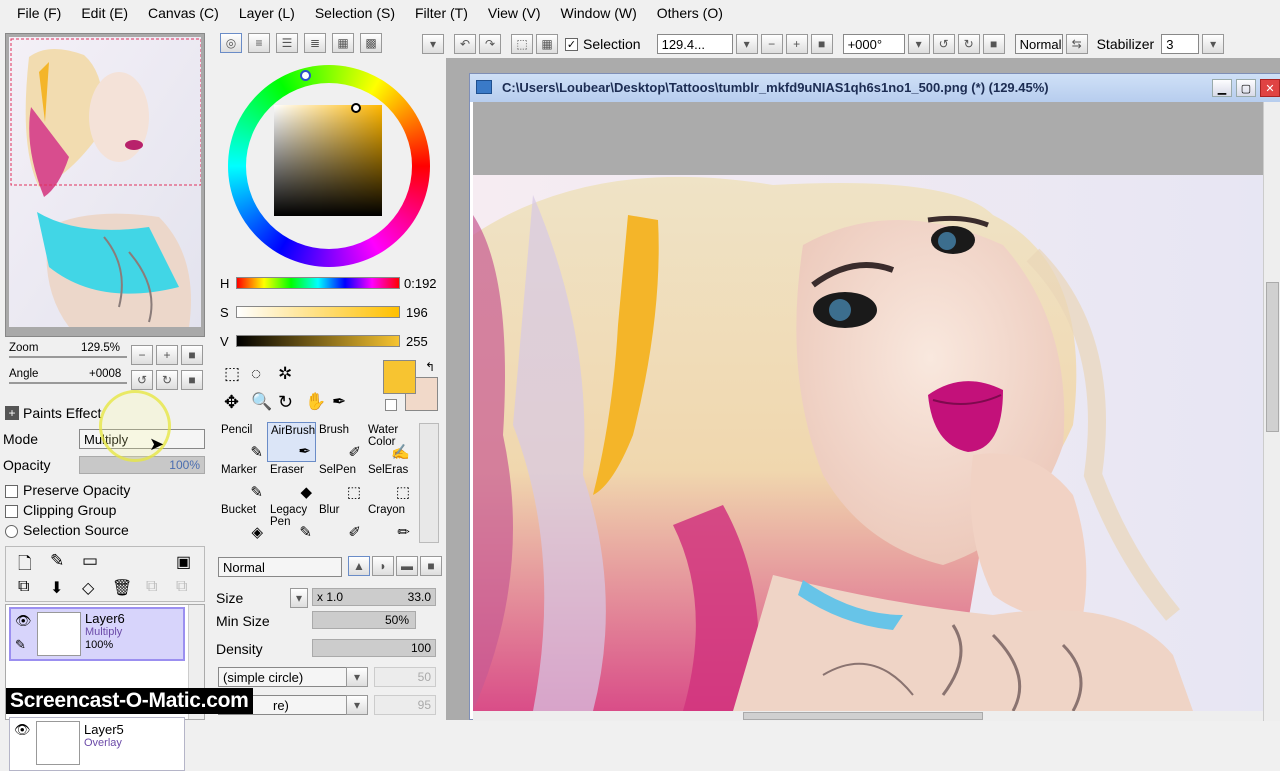 The width and height of the screenshot is (1280, 771). Describe the element at coordinates (142, 380) in the screenshot. I see `nav-rotate-left-icon: ↺` at that location.